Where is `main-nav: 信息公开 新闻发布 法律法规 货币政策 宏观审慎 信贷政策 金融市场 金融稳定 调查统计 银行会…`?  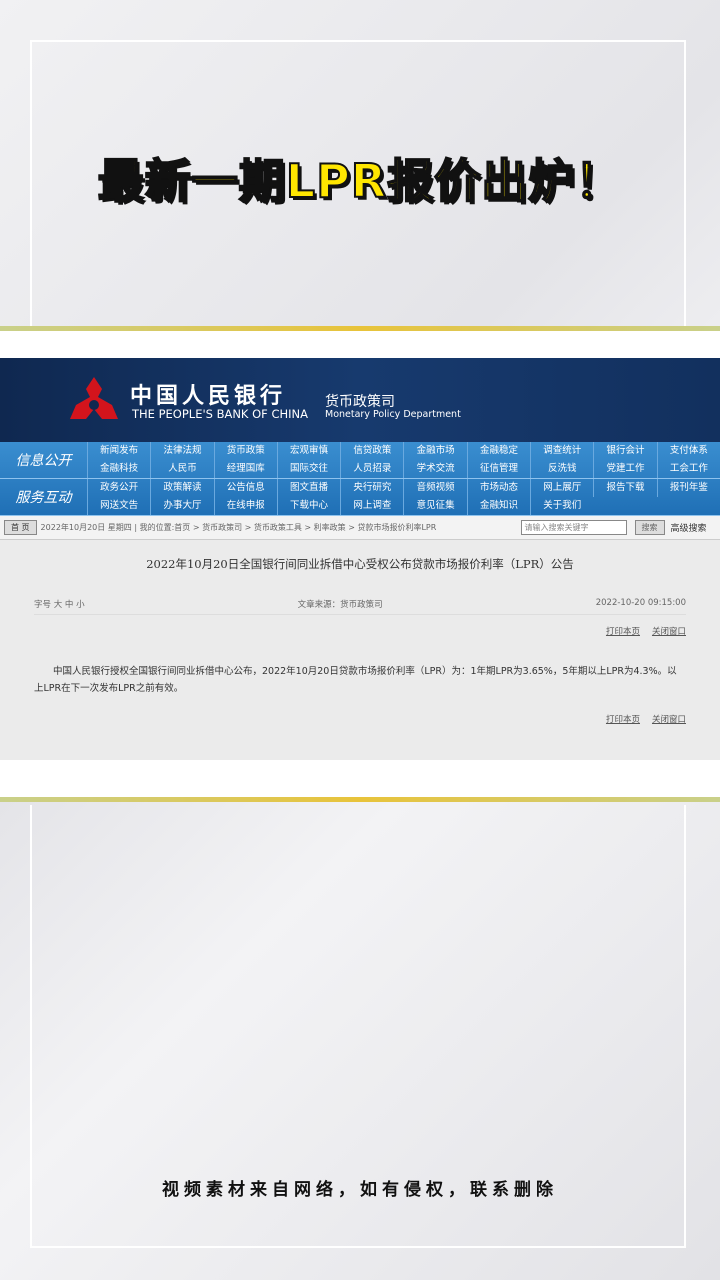
main-nav: 信息公开 新闻发布 法律法规 货币政策 宏观审慎 信贷政策 金融市场 金融稳定 调查统计 银行会… is located at coordinates (360, 479).